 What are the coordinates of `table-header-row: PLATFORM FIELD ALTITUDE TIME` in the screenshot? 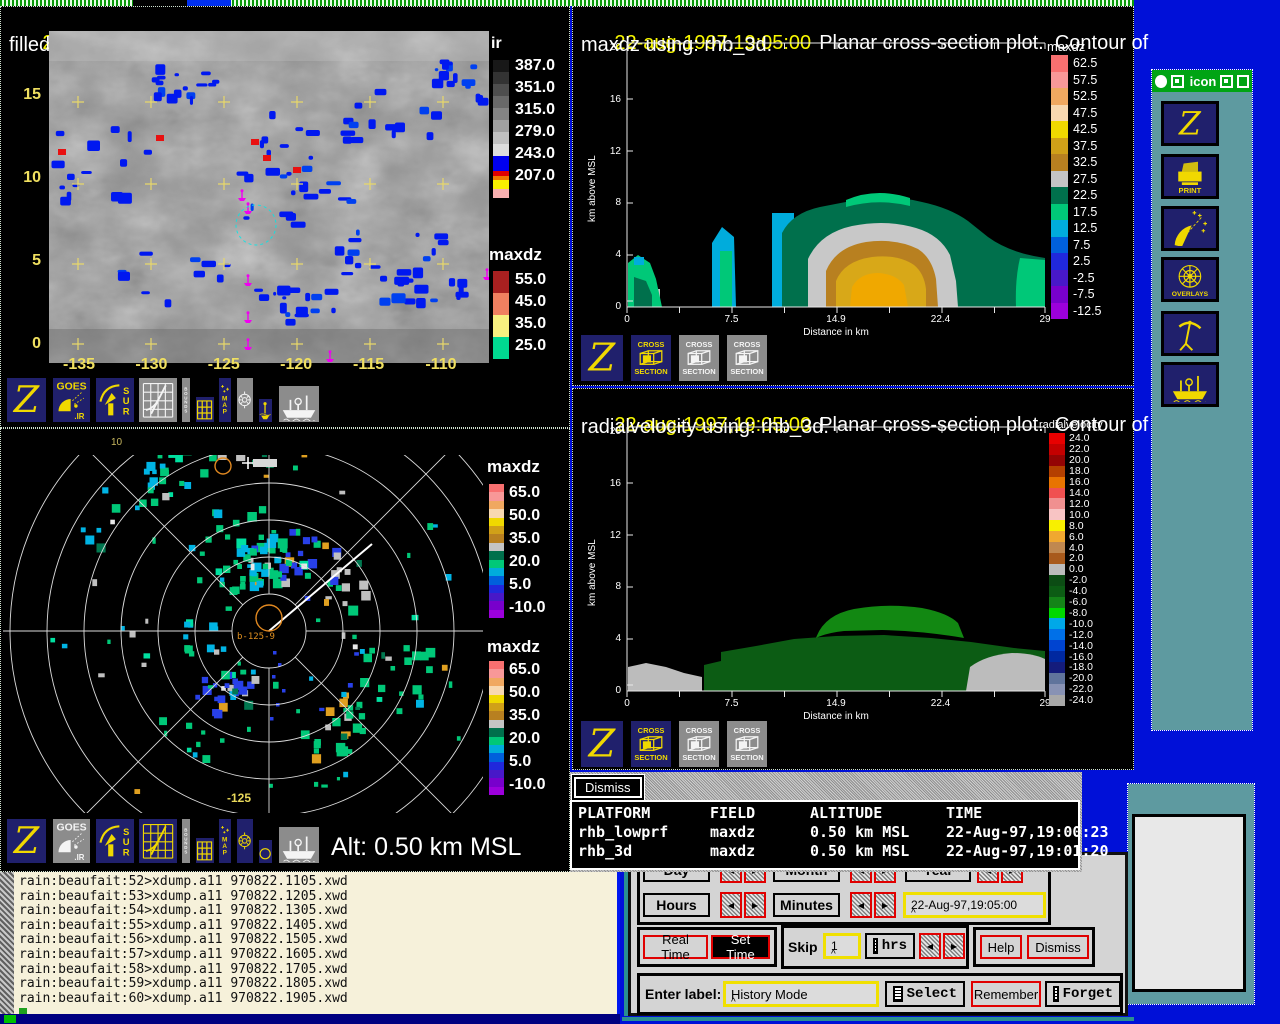 It's located at (828, 813).